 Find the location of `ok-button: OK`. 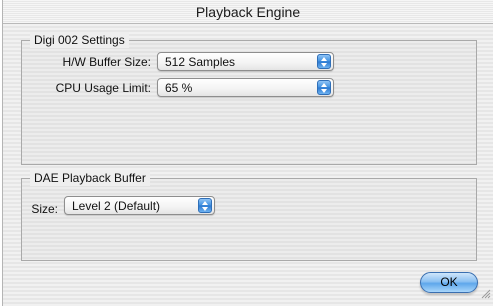

ok-button: OK is located at coordinates (449, 282).